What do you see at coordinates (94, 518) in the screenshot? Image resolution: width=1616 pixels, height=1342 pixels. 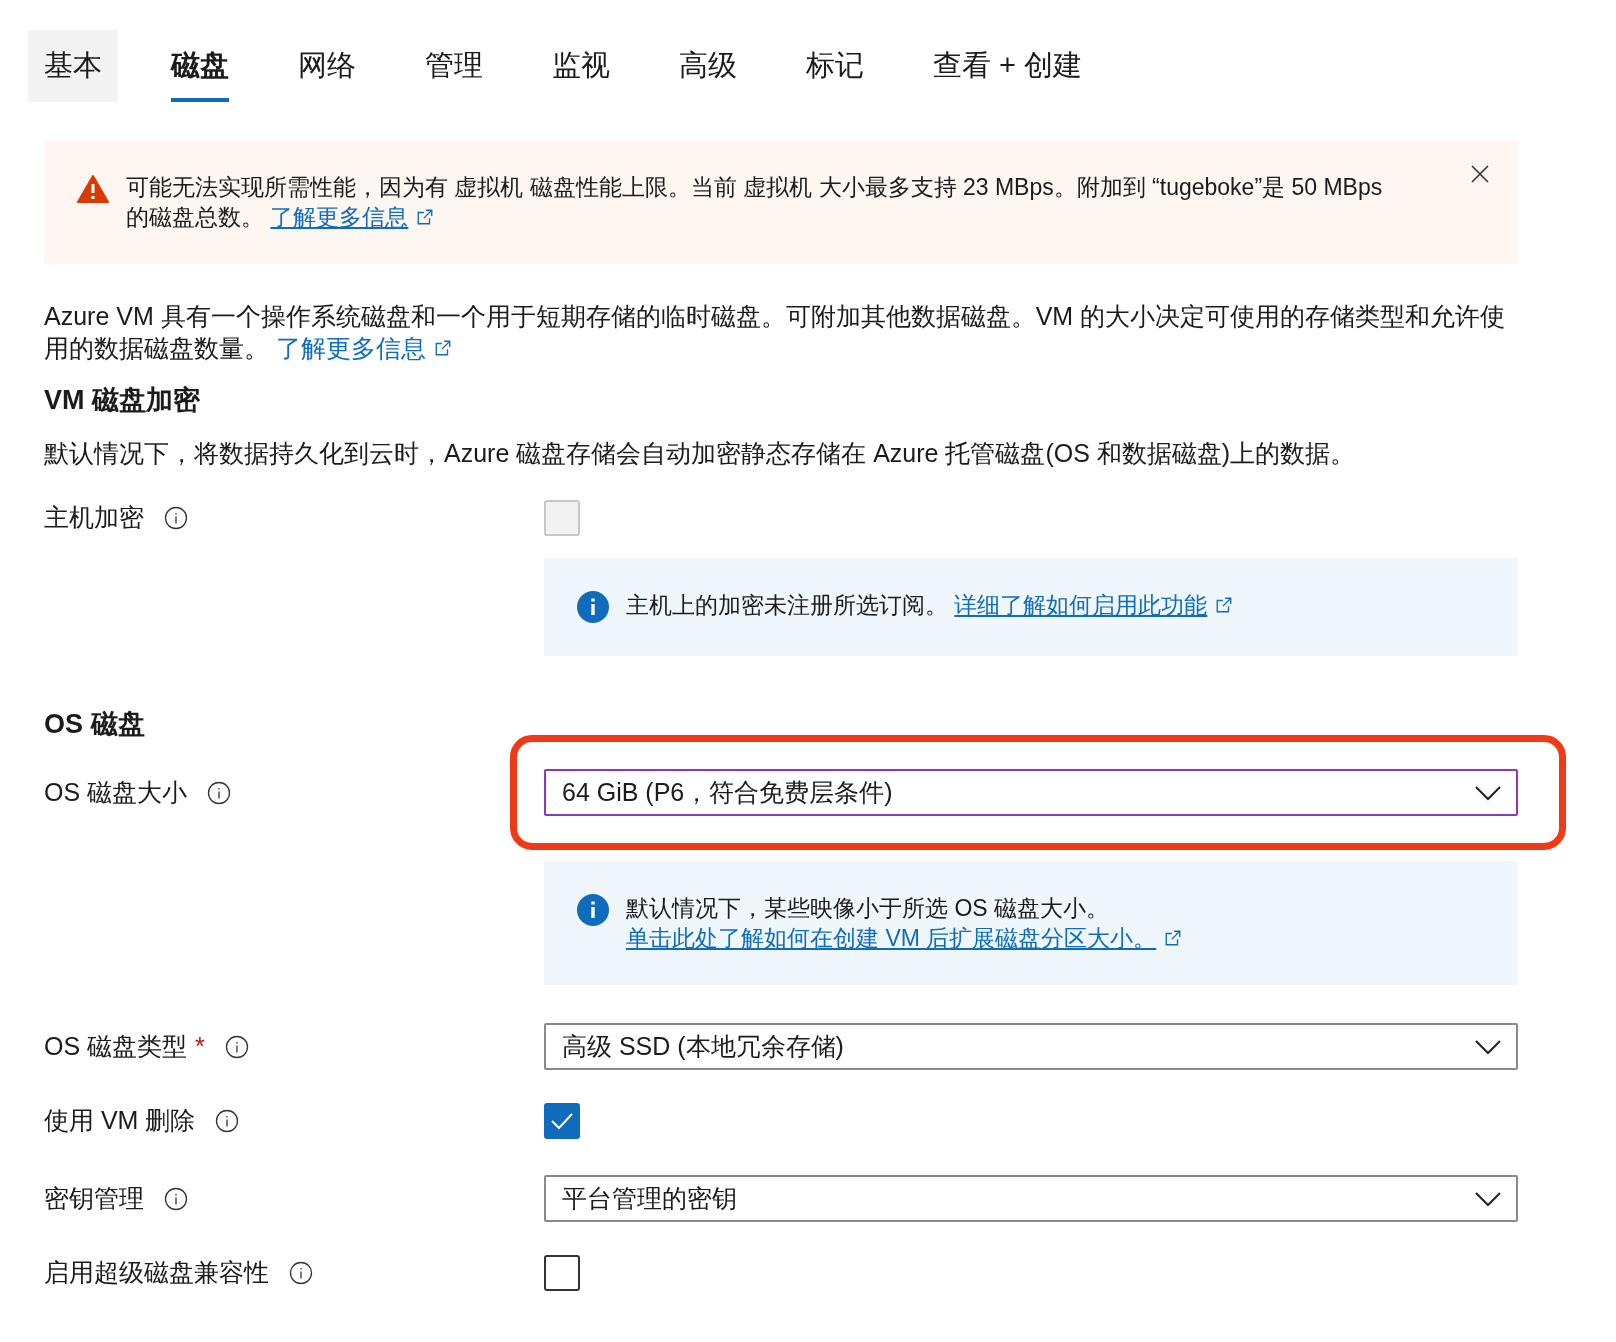 I see `field-label: 主机加密` at bounding box center [94, 518].